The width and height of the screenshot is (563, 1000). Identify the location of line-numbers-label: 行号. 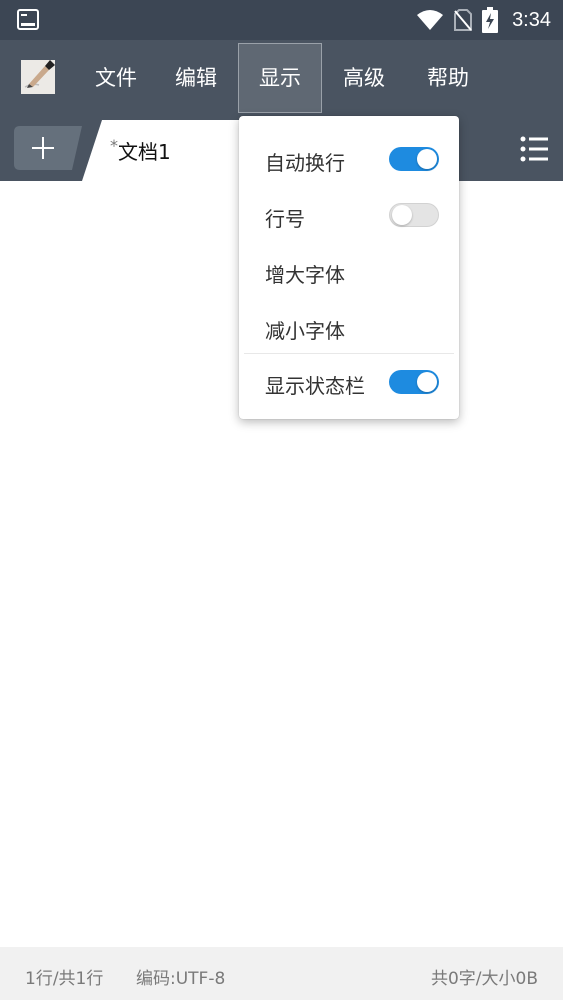
(285, 219).